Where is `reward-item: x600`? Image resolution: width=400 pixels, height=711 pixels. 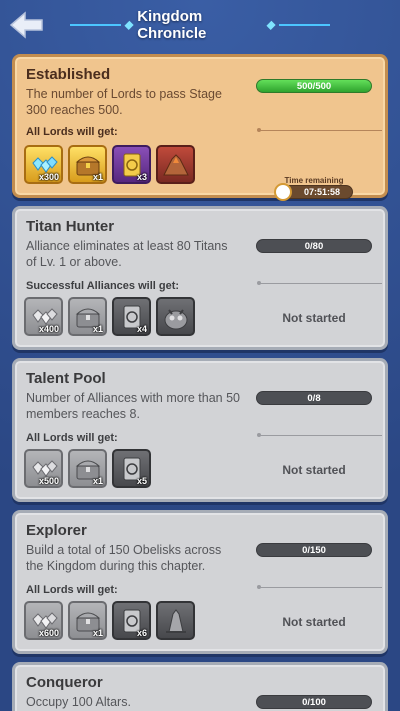
reward-item: x600 is located at coordinates (43, 620).